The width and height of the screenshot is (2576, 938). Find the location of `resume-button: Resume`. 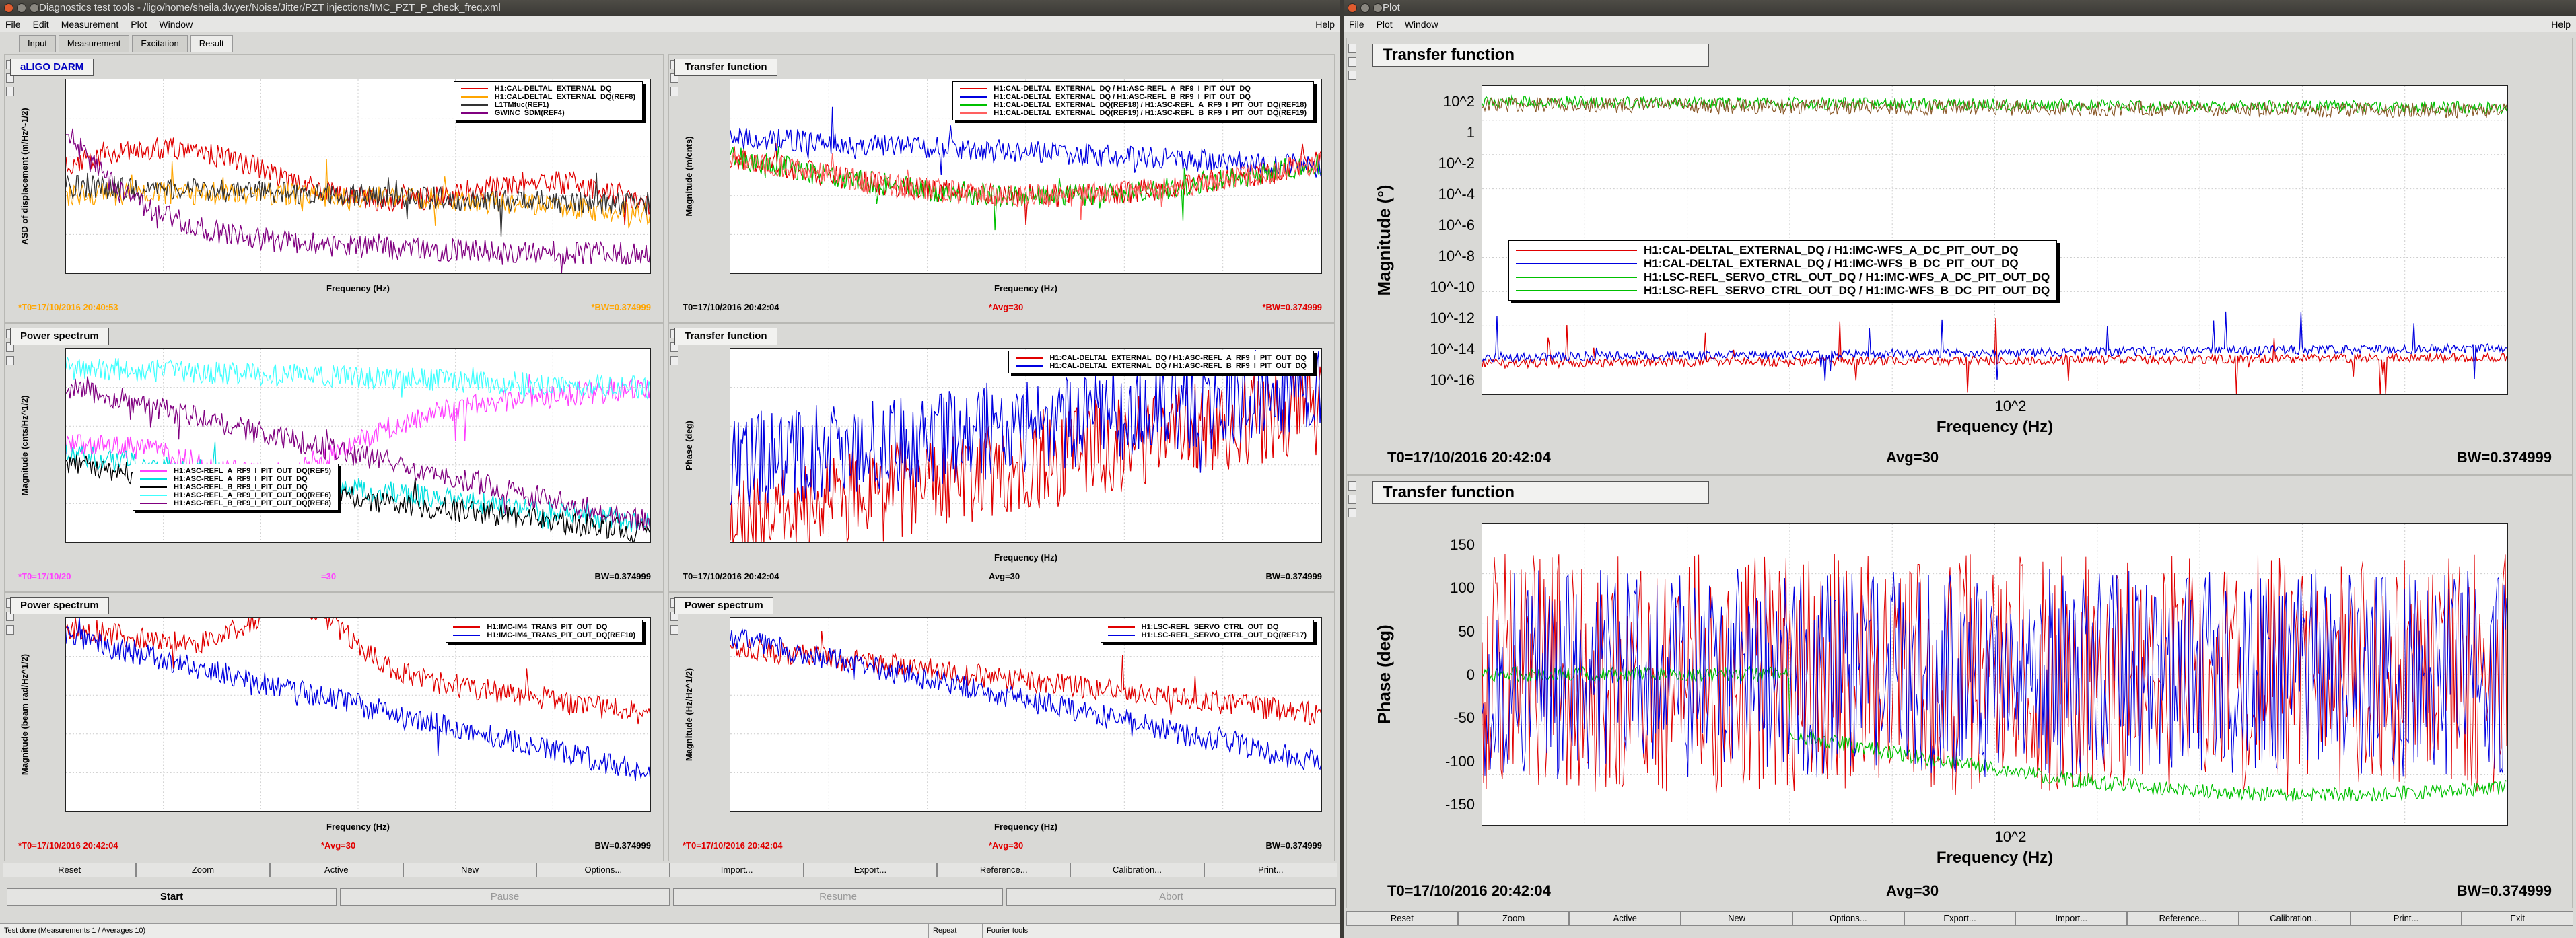

resume-button: Resume is located at coordinates (838, 897).